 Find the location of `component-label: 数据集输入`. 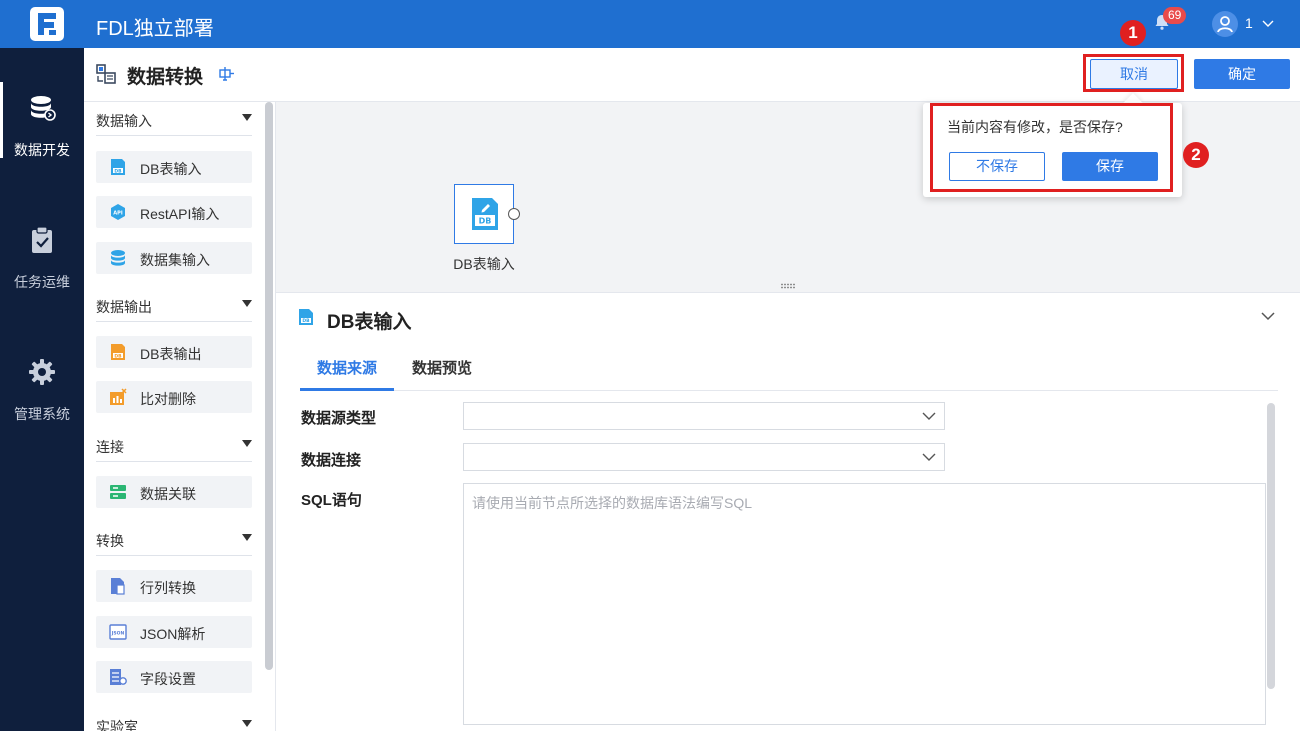

component-label: 数据集输入 is located at coordinates (175, 260).